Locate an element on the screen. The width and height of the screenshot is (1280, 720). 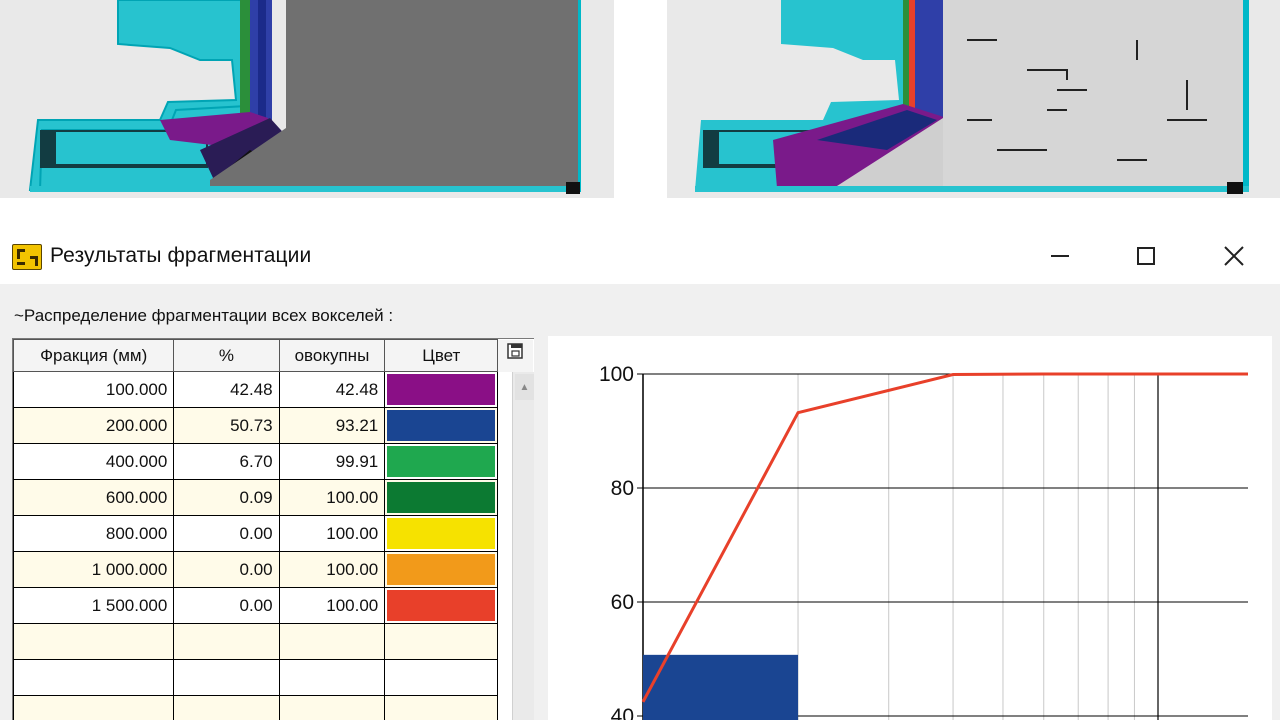
table-row: 600.000 0.09 100.00 is located at coordinates (273, 497).